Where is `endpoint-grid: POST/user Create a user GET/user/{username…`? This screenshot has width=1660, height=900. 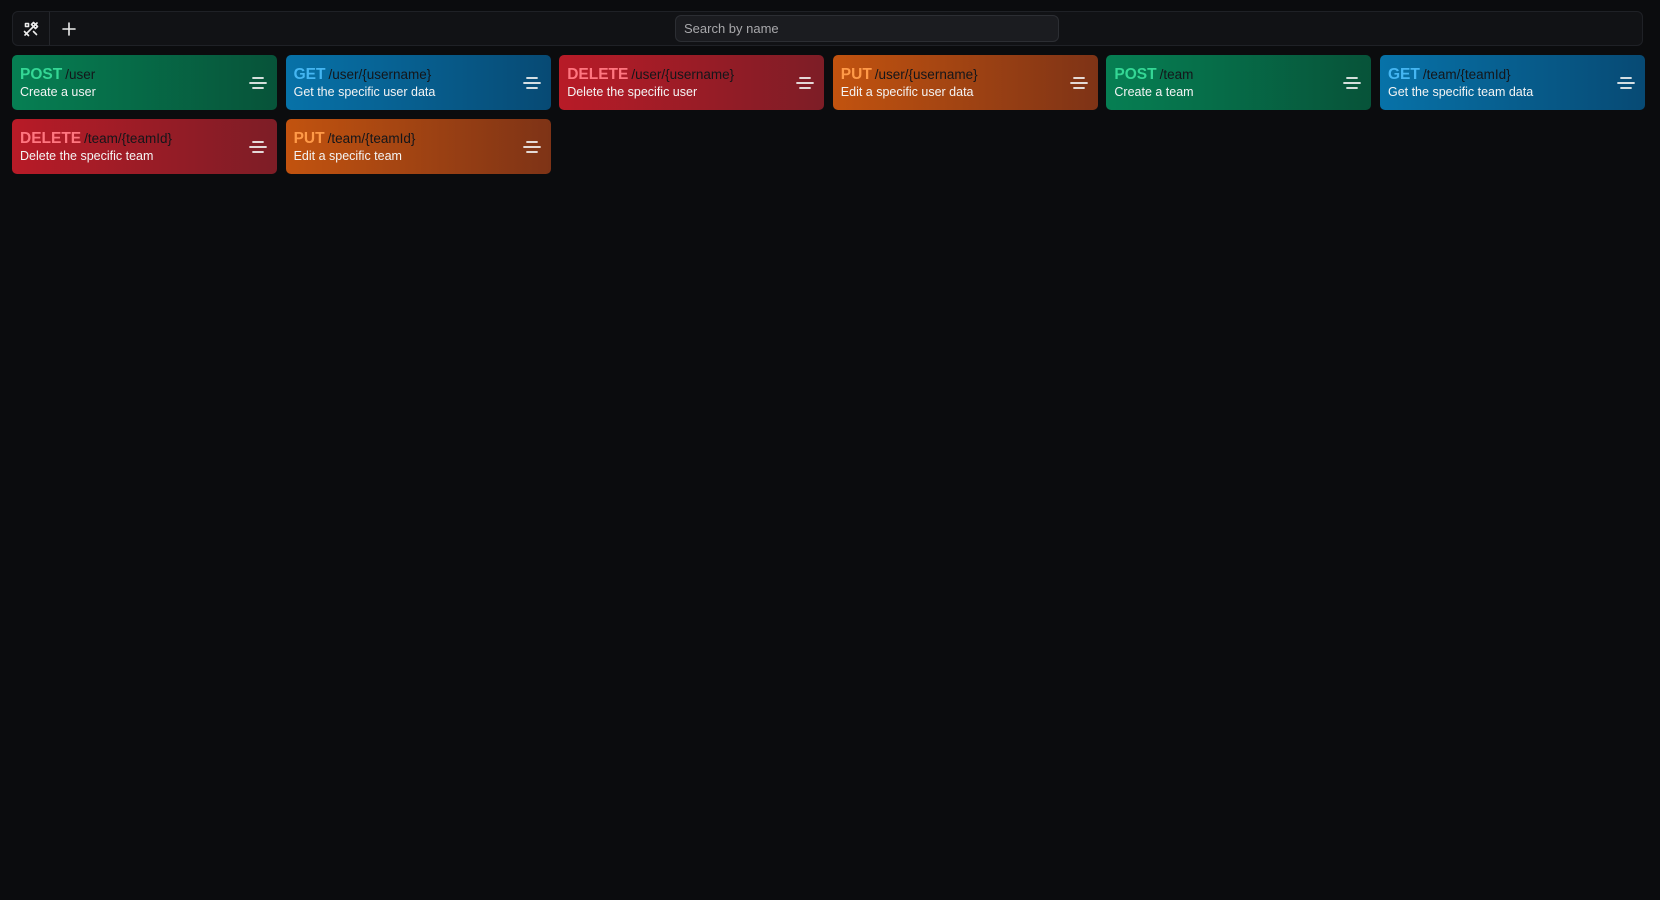 endpoint-grid: POST/user Create a user GET/user/{username… is located at coordinates (828, 114).